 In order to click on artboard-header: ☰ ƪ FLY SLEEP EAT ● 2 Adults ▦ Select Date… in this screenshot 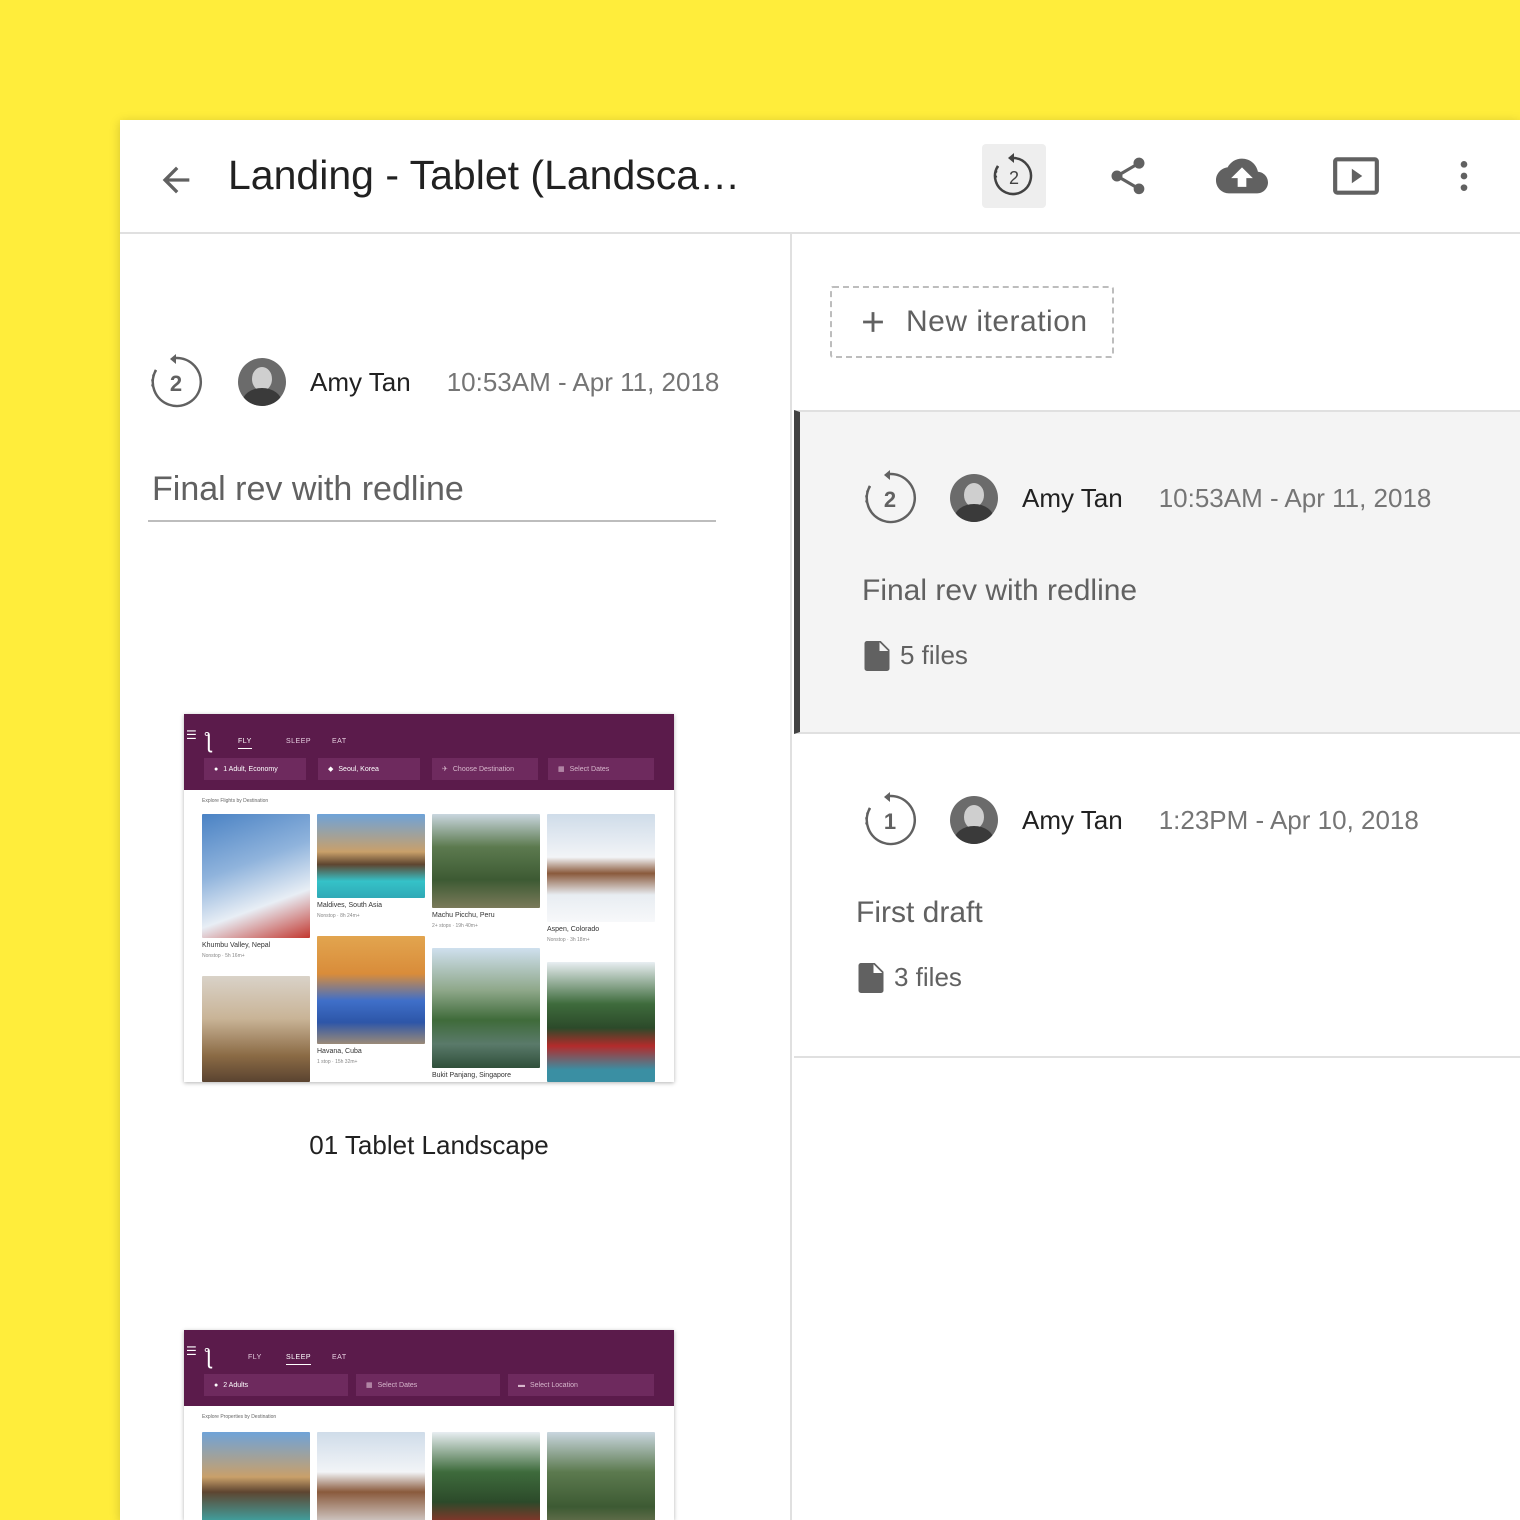, I will do `click(429, 1368)`.